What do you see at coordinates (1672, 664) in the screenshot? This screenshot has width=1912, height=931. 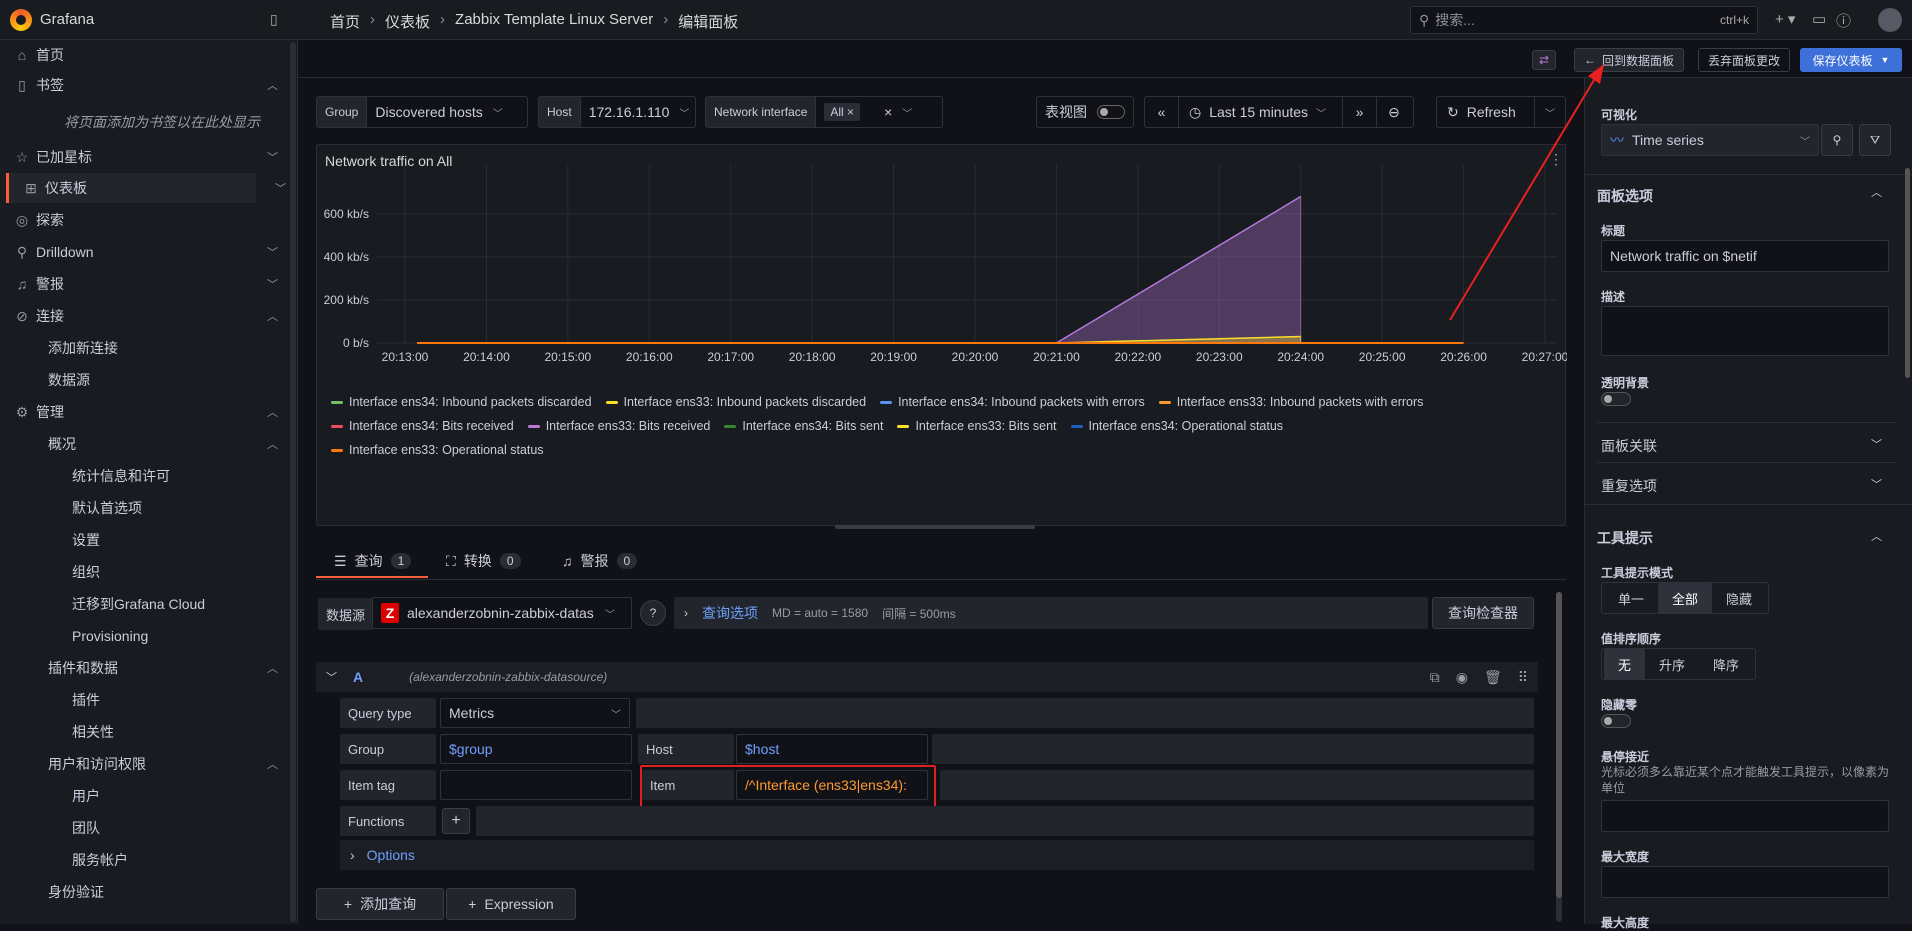 I see `sort-asc: 升序` at bounding box center [1672, 664].